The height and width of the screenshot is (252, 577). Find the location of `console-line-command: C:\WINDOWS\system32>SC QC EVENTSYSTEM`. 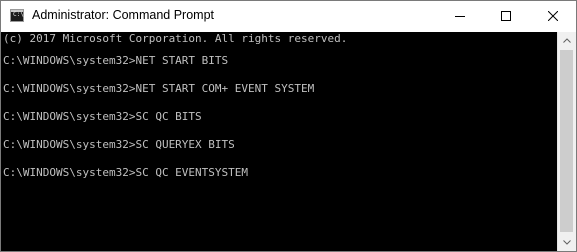

console-line-command: C:\WINDOWS\system32>SC QC EVENTSYSTEM is located at coordinates (126, 172).